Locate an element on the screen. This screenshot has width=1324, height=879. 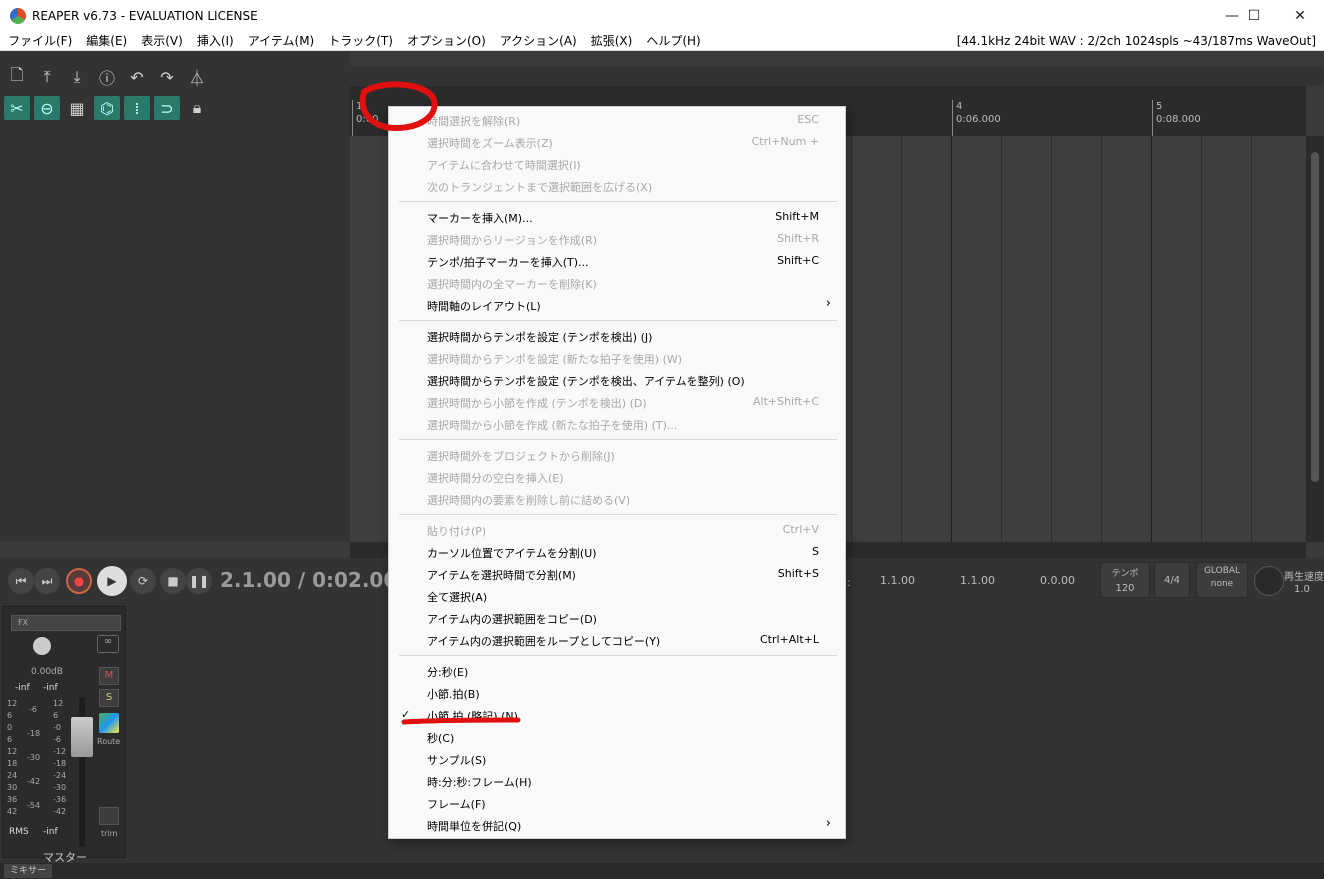
menu-insert: 挿入(I) is located at coordinates (214, 40).